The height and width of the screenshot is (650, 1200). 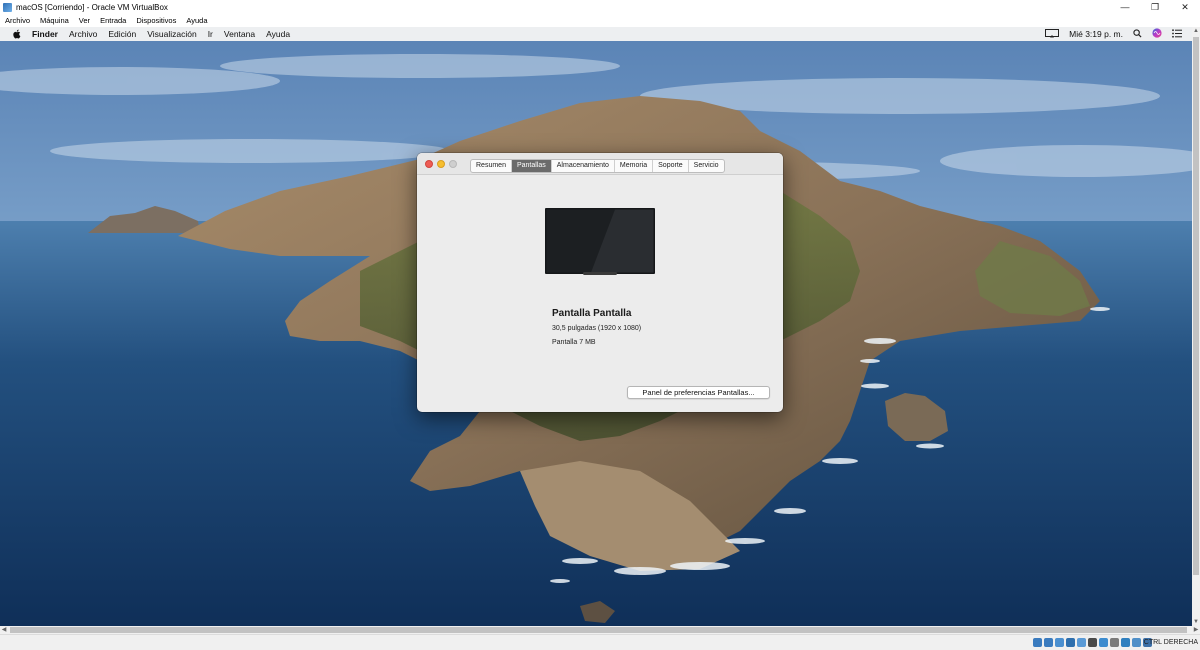 I want to click on tab-almacenamiento: Almacenamiento, so click(x=583, y=166).